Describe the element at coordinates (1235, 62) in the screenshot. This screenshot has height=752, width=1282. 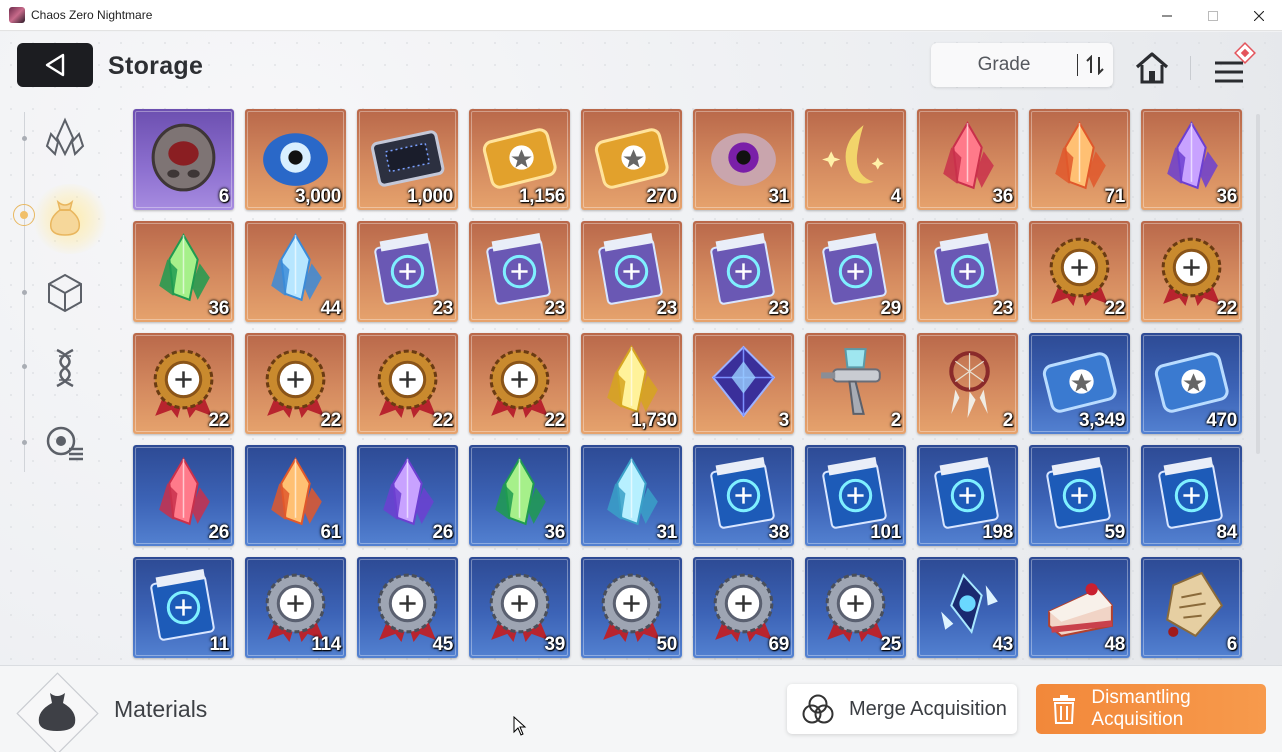
I see `menu-icon` at that location.